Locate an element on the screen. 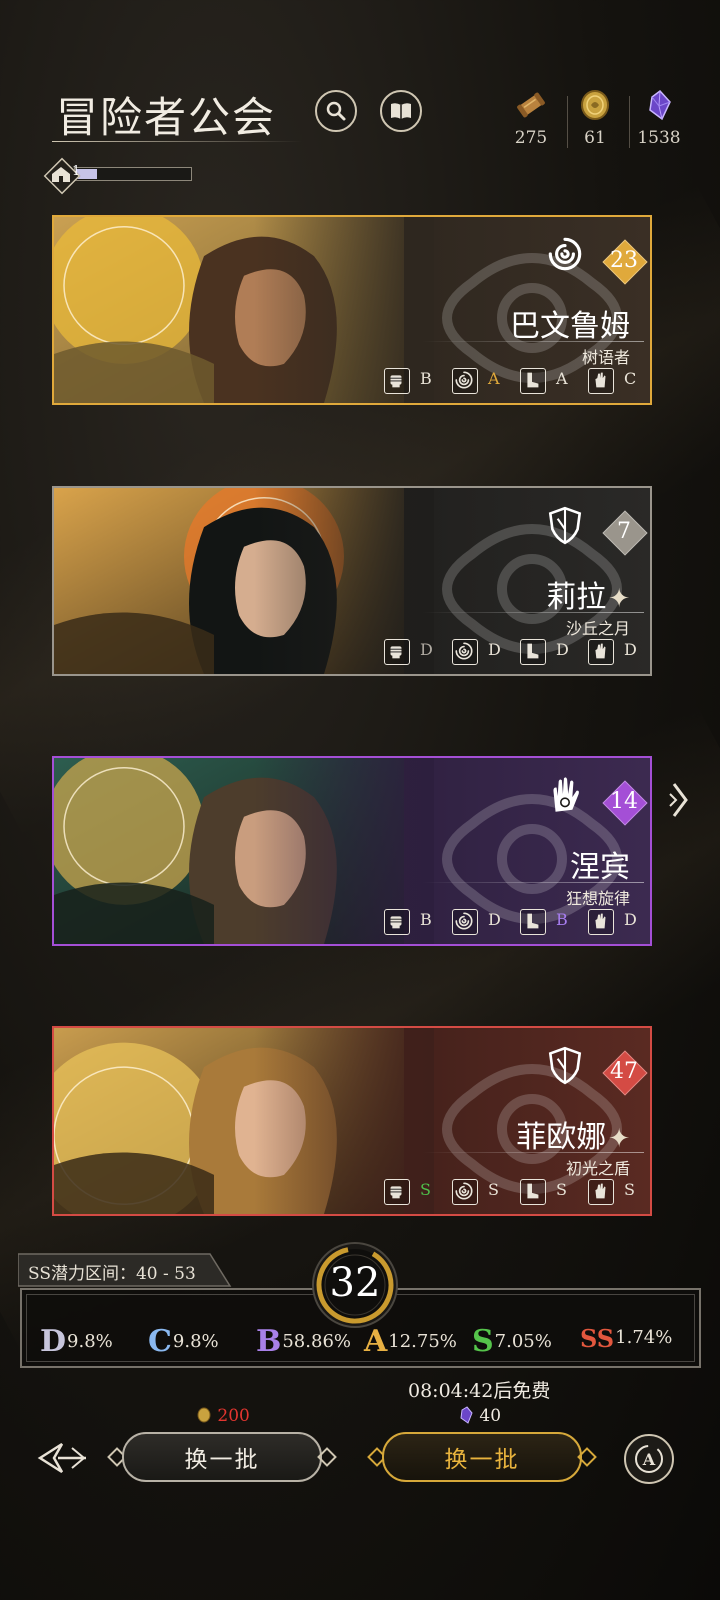 Image resolution: width=720 pixels, height=1600 pixels. guild-house-icon is located at coordinates (61, 174).